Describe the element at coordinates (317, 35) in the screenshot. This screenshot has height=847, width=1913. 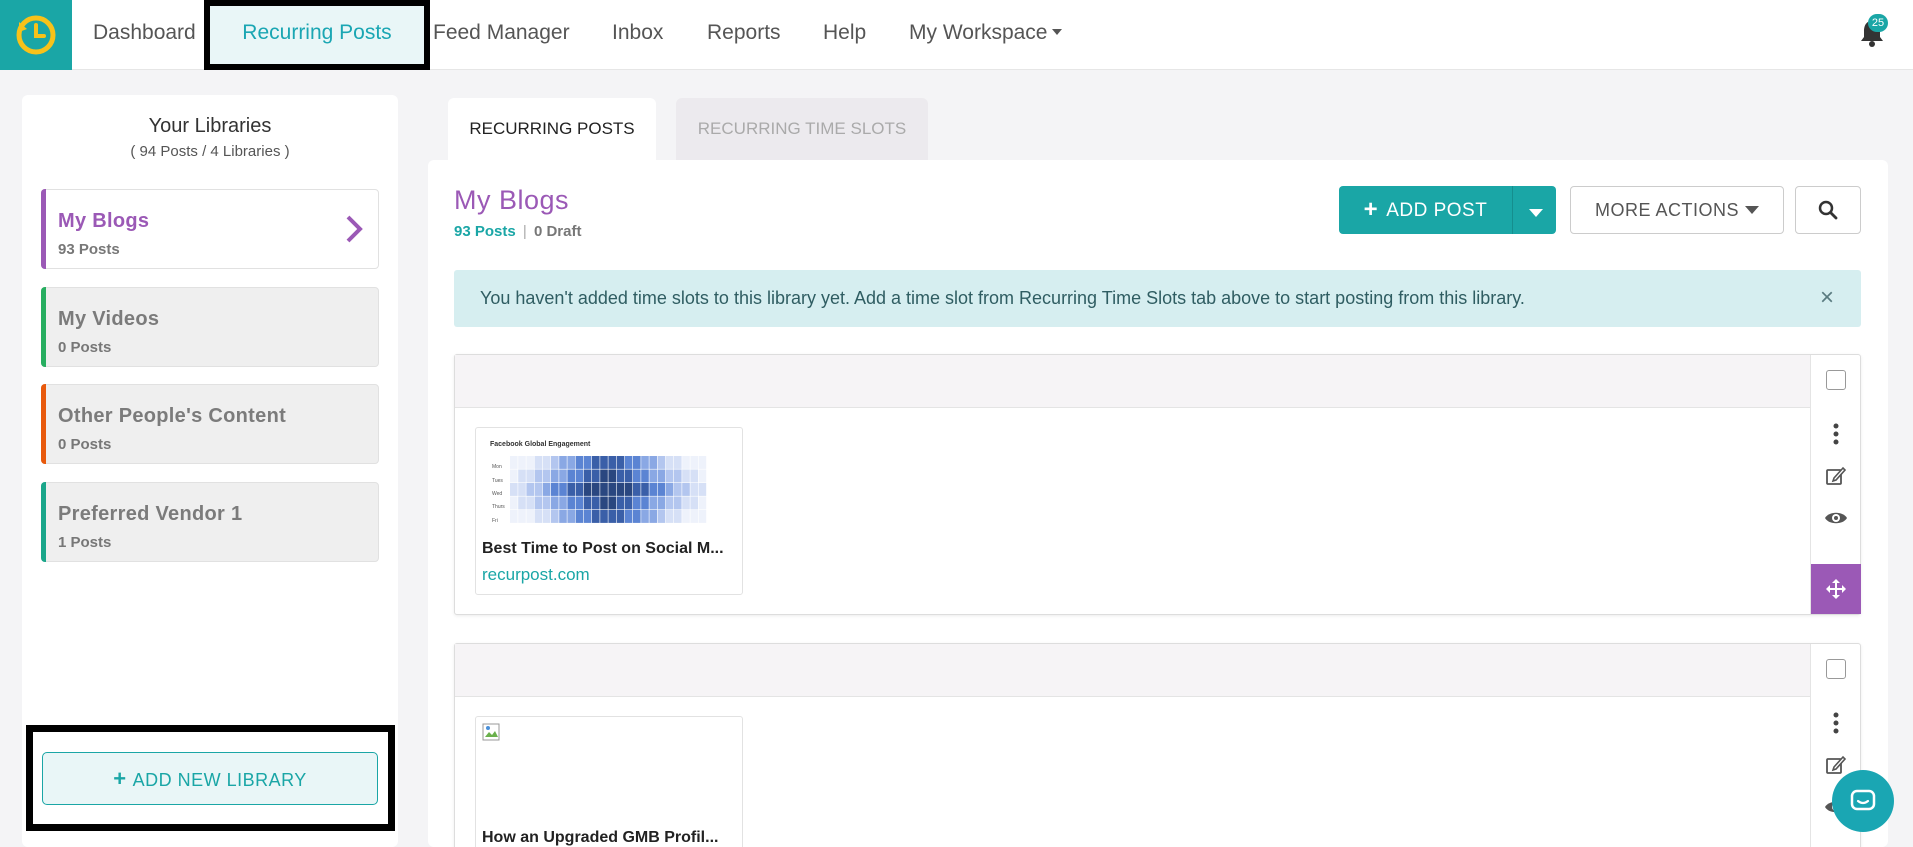
I see `nav-recurring-posts: Recurring Posts` at that location.